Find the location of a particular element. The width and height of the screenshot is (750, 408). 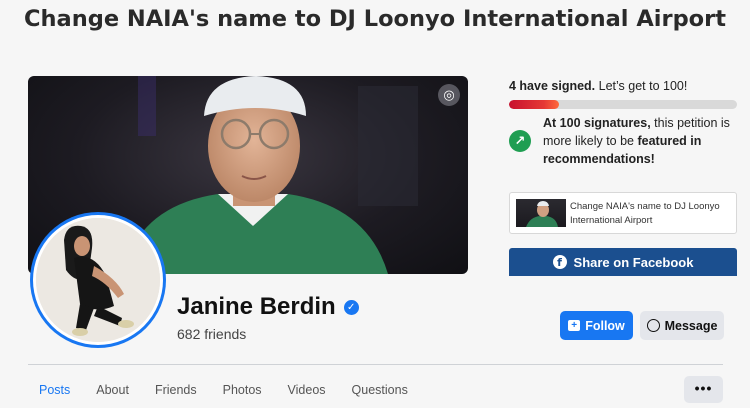

camera-icon: ◎ is located at coordinates (449, 95).